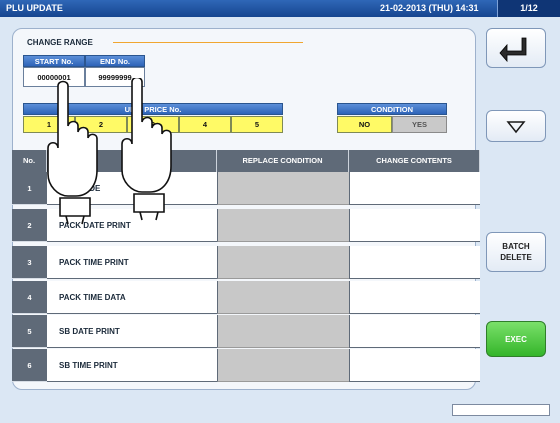 The image size is (560, 423). Describe the element at coordinates (516, 257) in the screenshot. I see `batch-delete-line-2: DELETE` at that location.